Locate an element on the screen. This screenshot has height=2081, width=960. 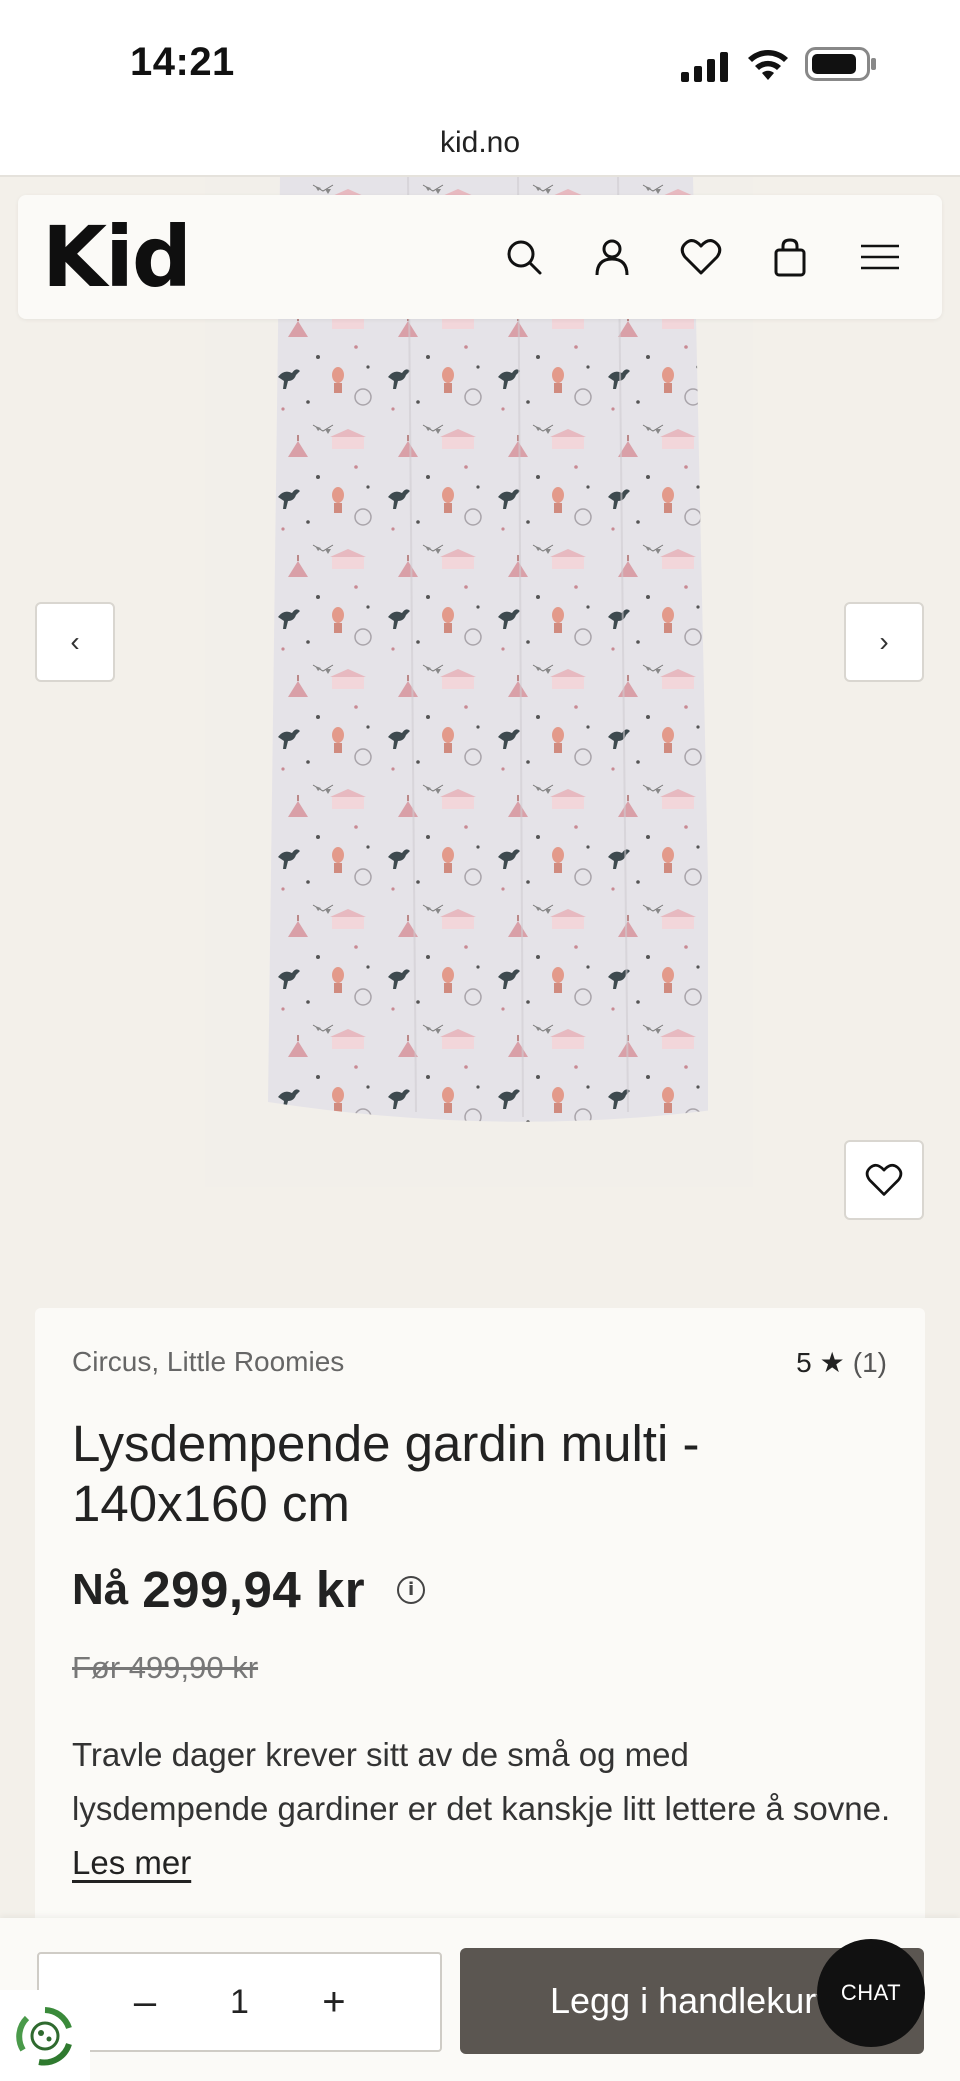
next-image-button: › is located at coordinates (884, 642).